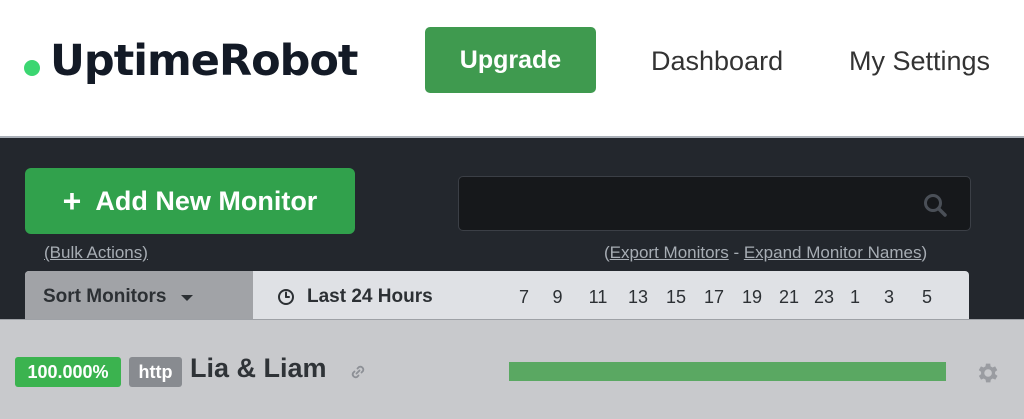 The height and width of the screenshot is (419, 1024). I want to click on link-icon, so click(358, 372).